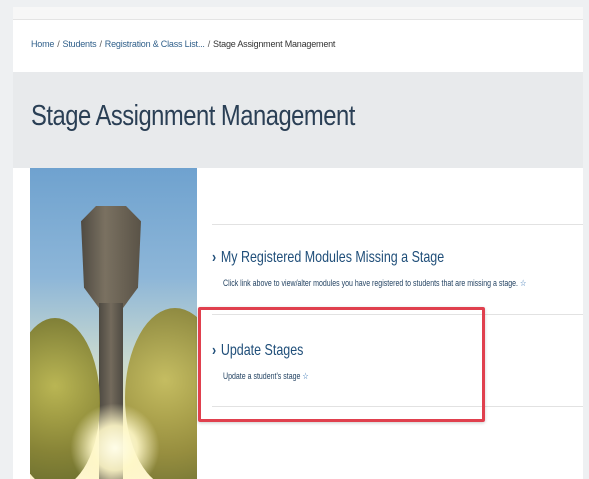 The width and height of the screenshot is (589, 479). I want to click on chevron-right-icon: ›, so click(214, 257).